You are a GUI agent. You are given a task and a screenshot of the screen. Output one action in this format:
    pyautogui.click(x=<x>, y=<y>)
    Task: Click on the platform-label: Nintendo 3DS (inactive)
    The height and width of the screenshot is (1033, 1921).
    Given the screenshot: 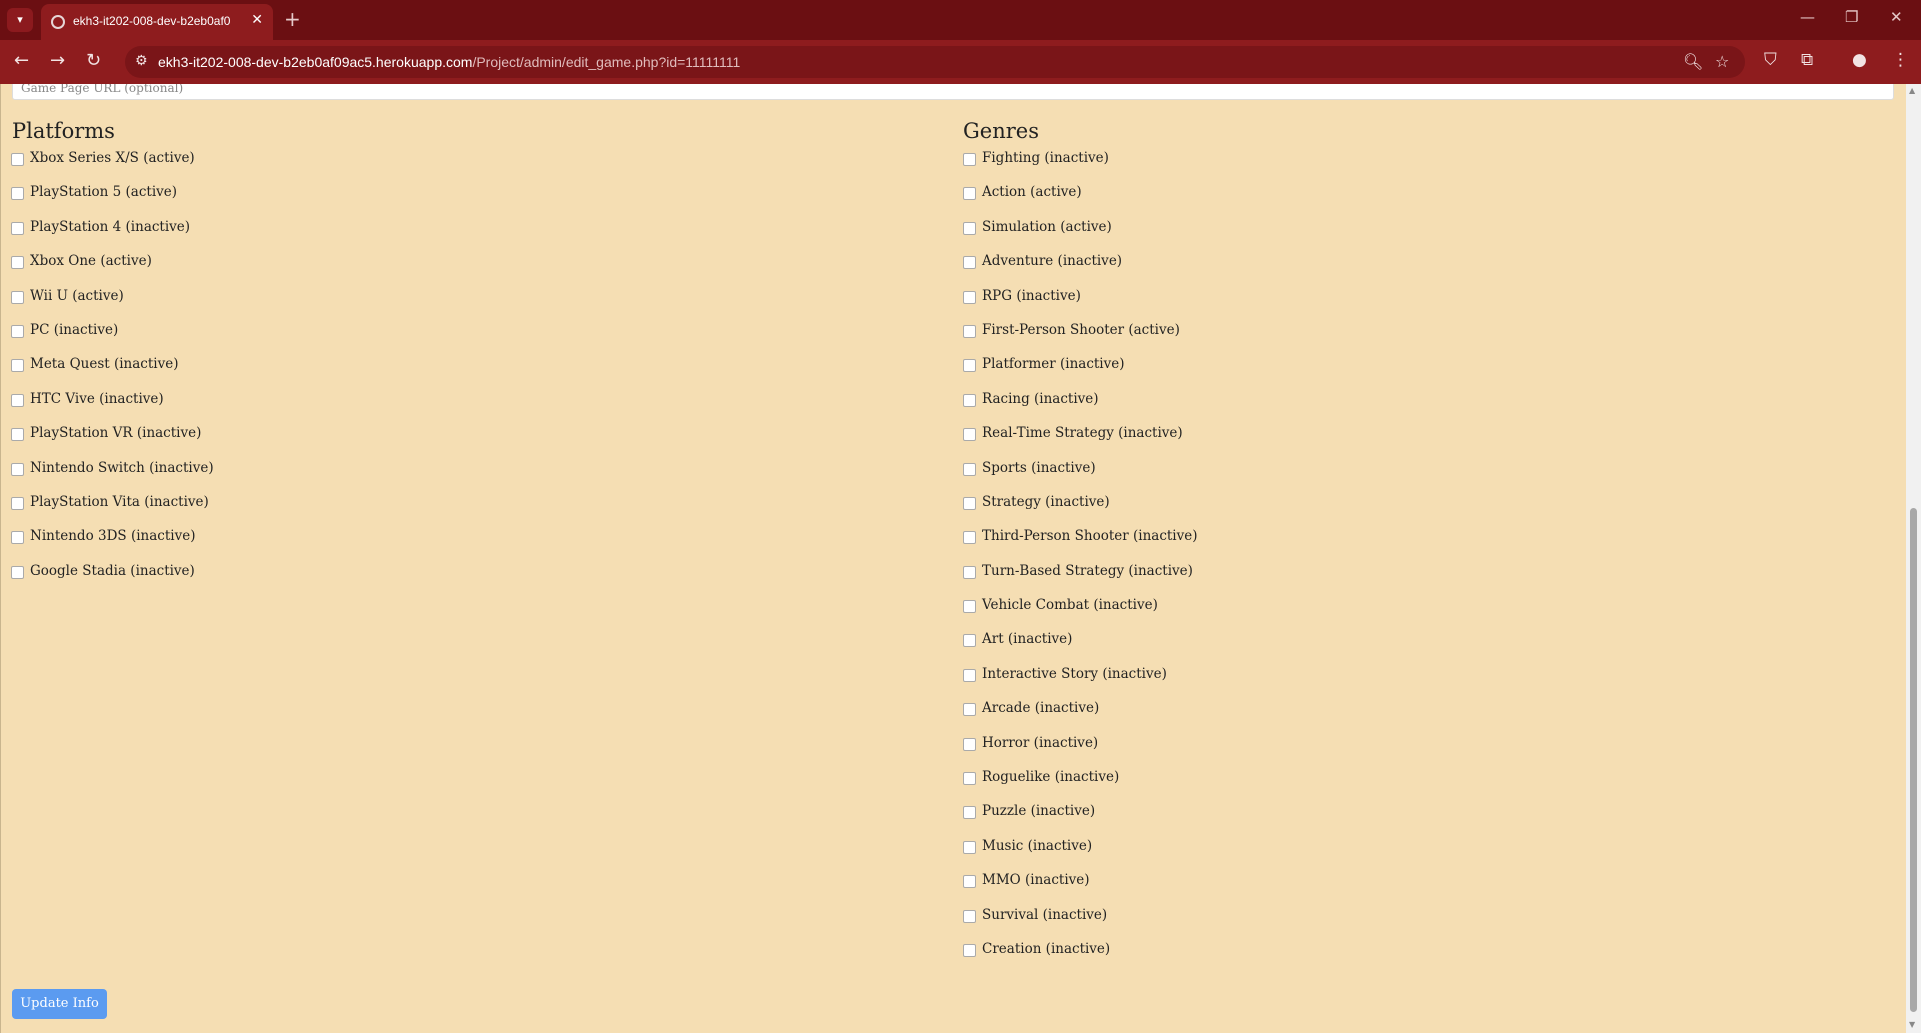 What is the action you would take?
    pyautogui.click(x=112, y=536)
    